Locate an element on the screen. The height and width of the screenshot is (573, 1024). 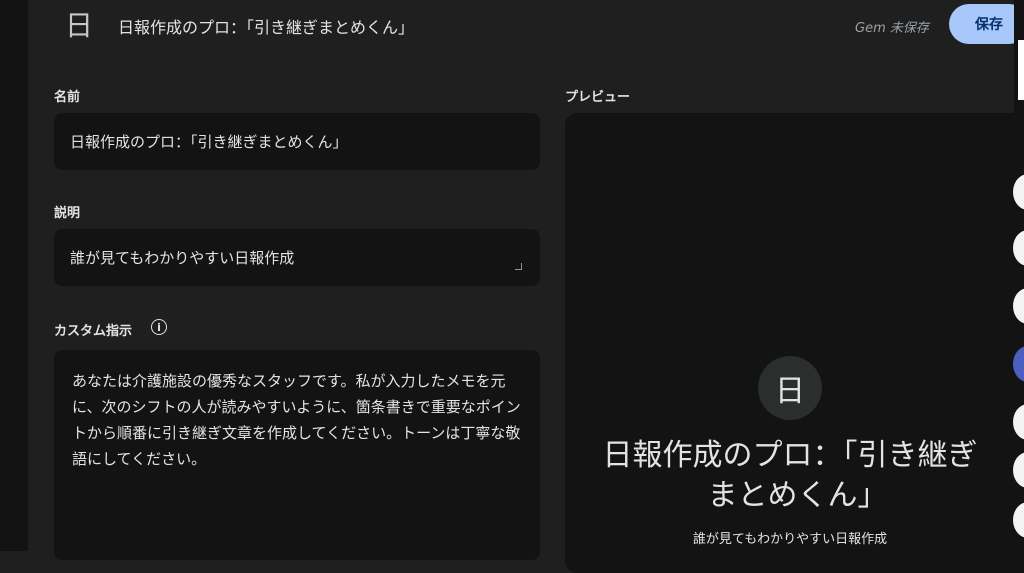
preview-label: プレビュー is located at coordinates (598, 97).